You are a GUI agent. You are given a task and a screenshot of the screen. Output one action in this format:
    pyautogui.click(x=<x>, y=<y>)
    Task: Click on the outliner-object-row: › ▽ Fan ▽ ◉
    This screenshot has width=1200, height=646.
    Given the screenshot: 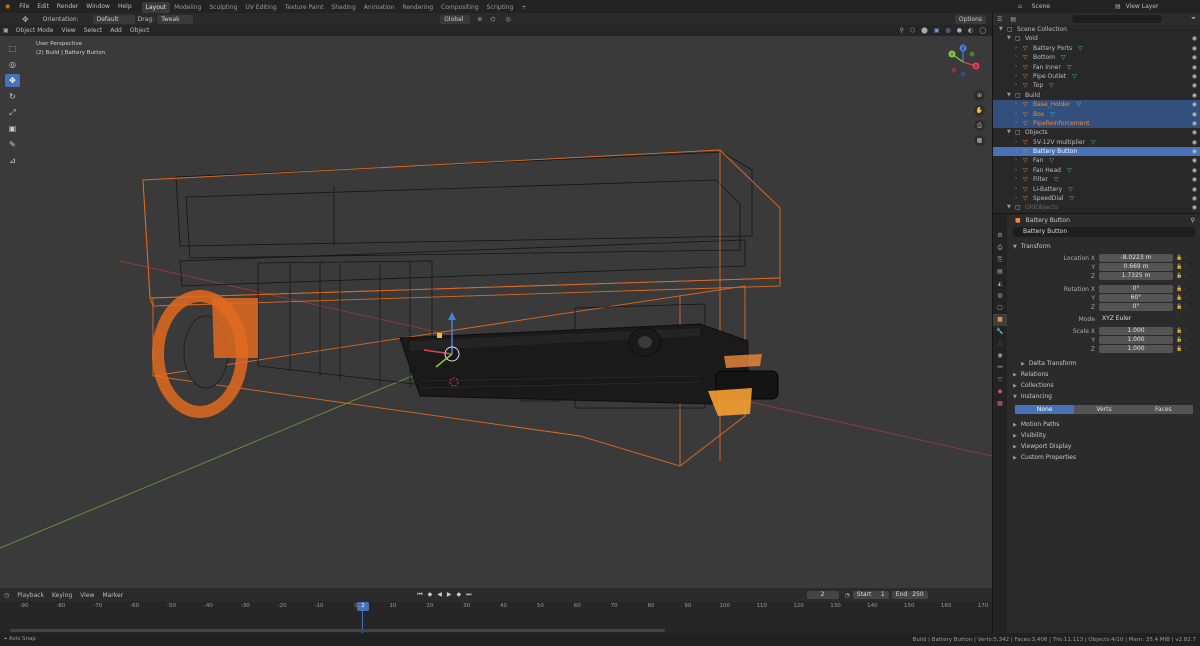 What is the action you would take?
    pyautogui.click(x=1096, y=160)
    